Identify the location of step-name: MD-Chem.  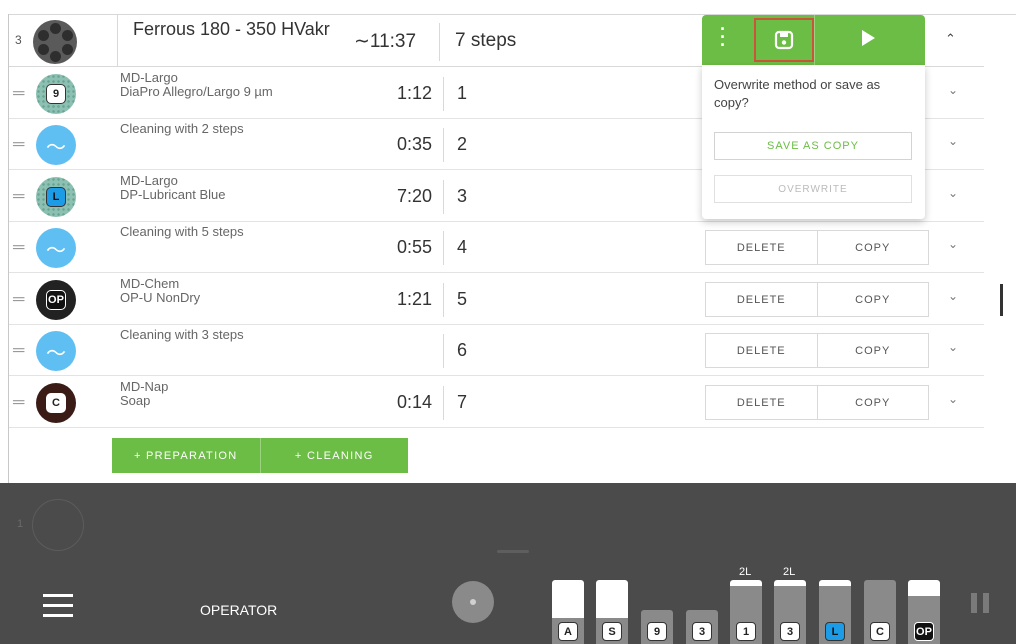
(150, 283).